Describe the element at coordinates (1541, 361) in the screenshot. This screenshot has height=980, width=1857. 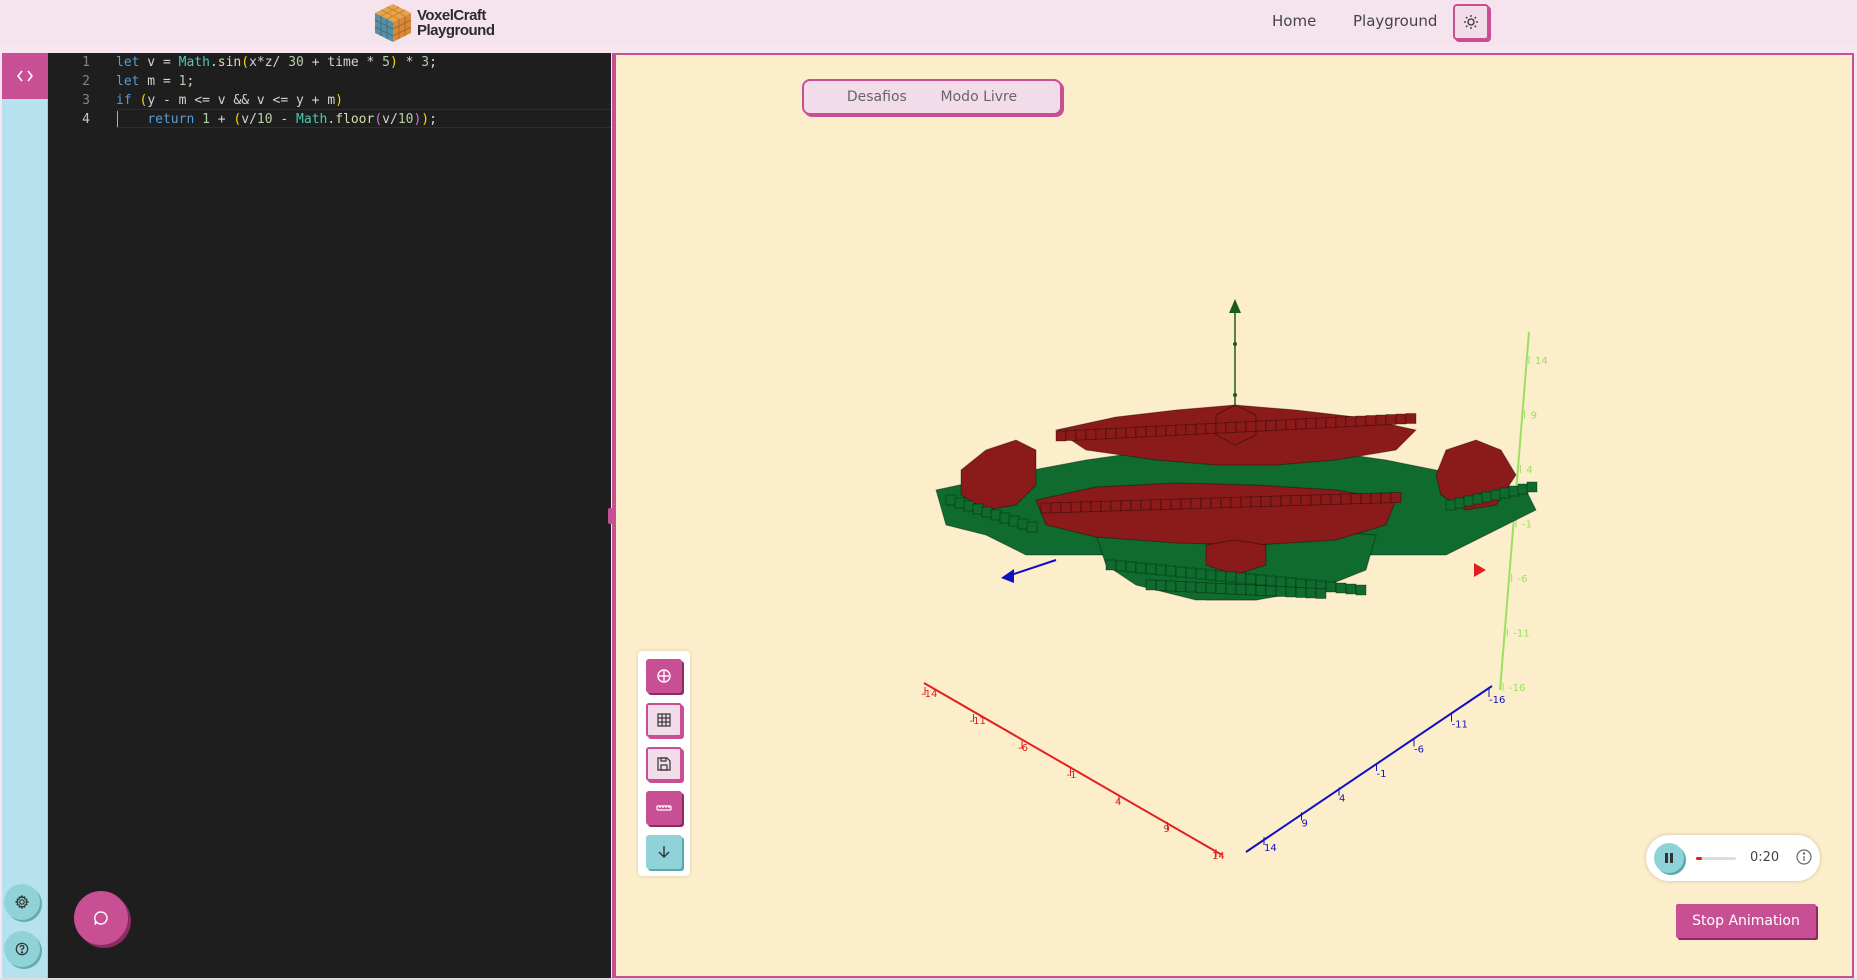
I see `y-axis-tick-label: 14` at that location.